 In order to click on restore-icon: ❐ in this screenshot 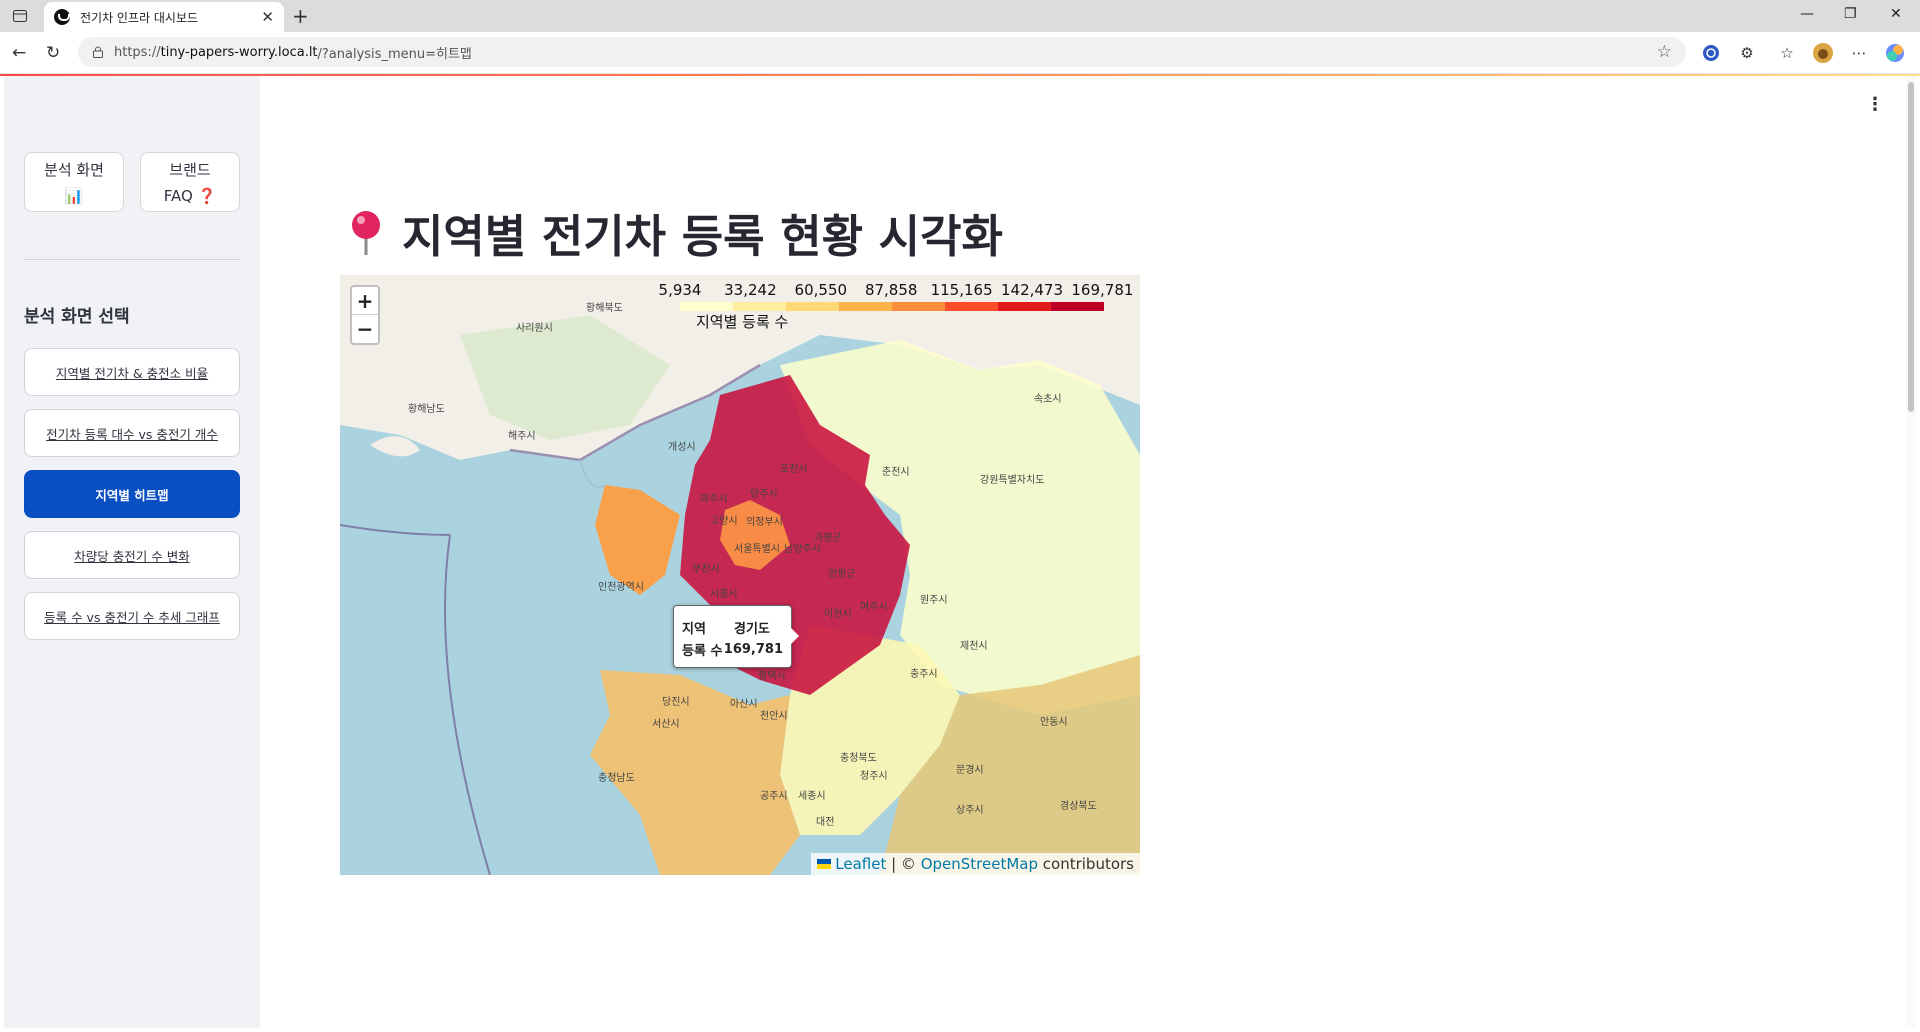, I will do `click(1850, 14)`.